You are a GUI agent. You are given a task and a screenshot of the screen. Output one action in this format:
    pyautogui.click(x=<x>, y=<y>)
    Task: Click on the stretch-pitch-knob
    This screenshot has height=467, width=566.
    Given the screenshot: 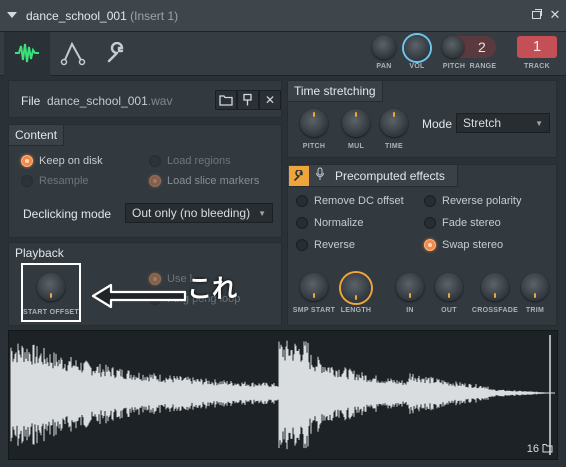 What is the action you would take?
    pyautogui.click(x=314, y=123)
    